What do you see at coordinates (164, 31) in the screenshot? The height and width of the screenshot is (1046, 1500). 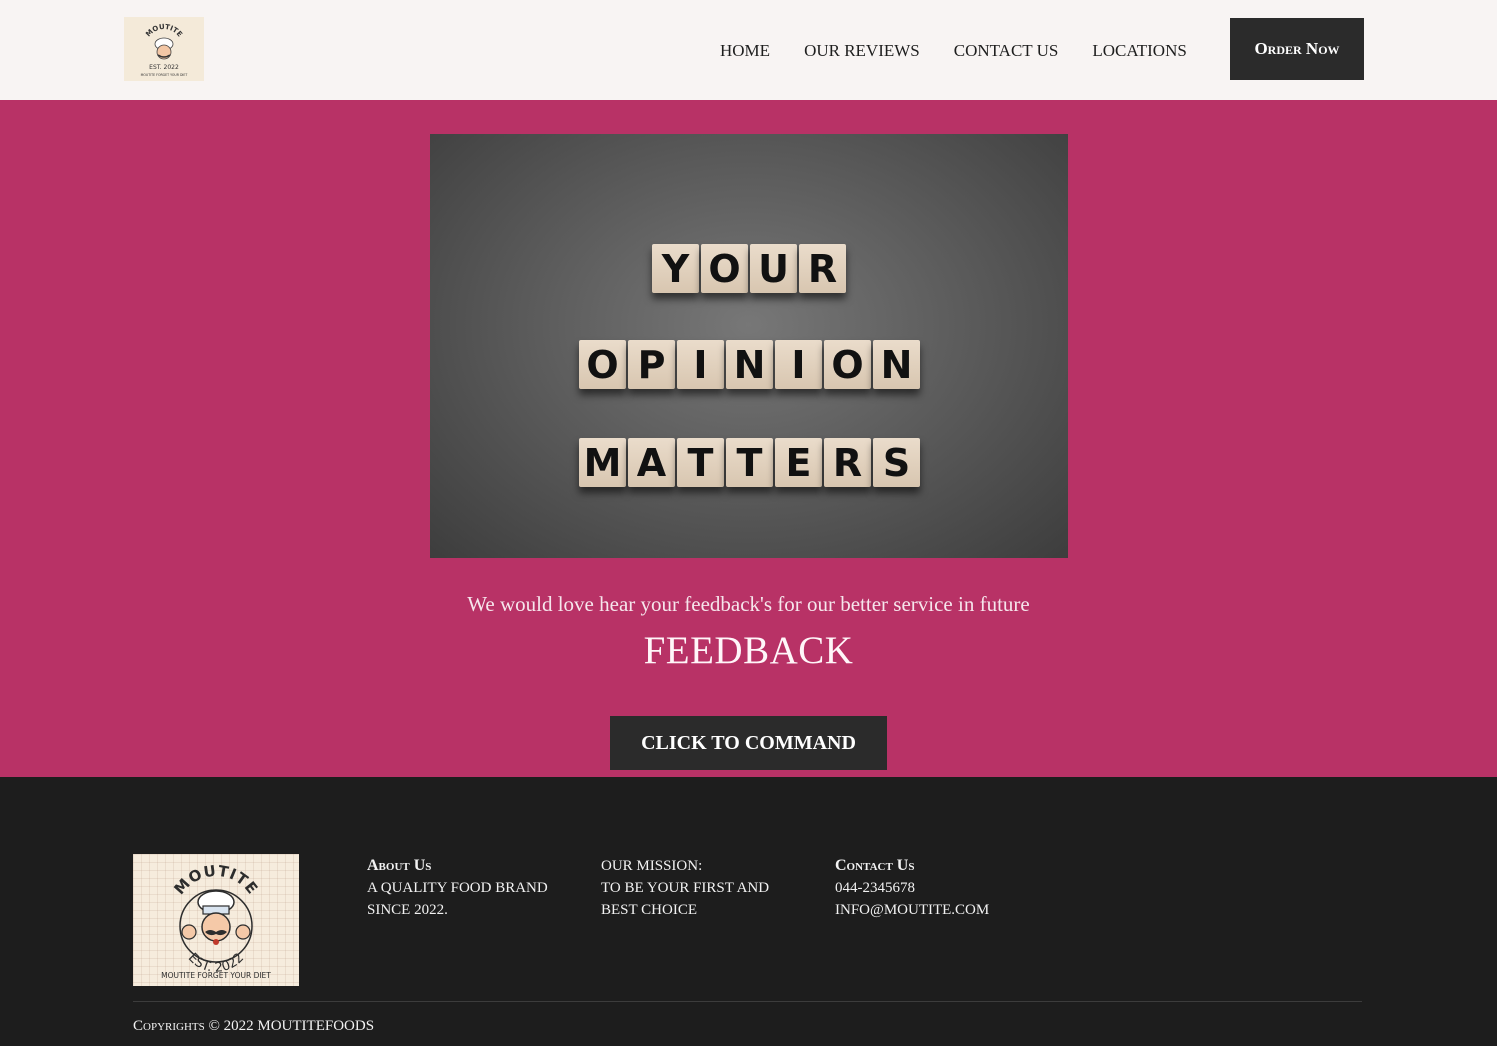 I see `svg-text: MOUTITE` at bounding box center [164, 31].